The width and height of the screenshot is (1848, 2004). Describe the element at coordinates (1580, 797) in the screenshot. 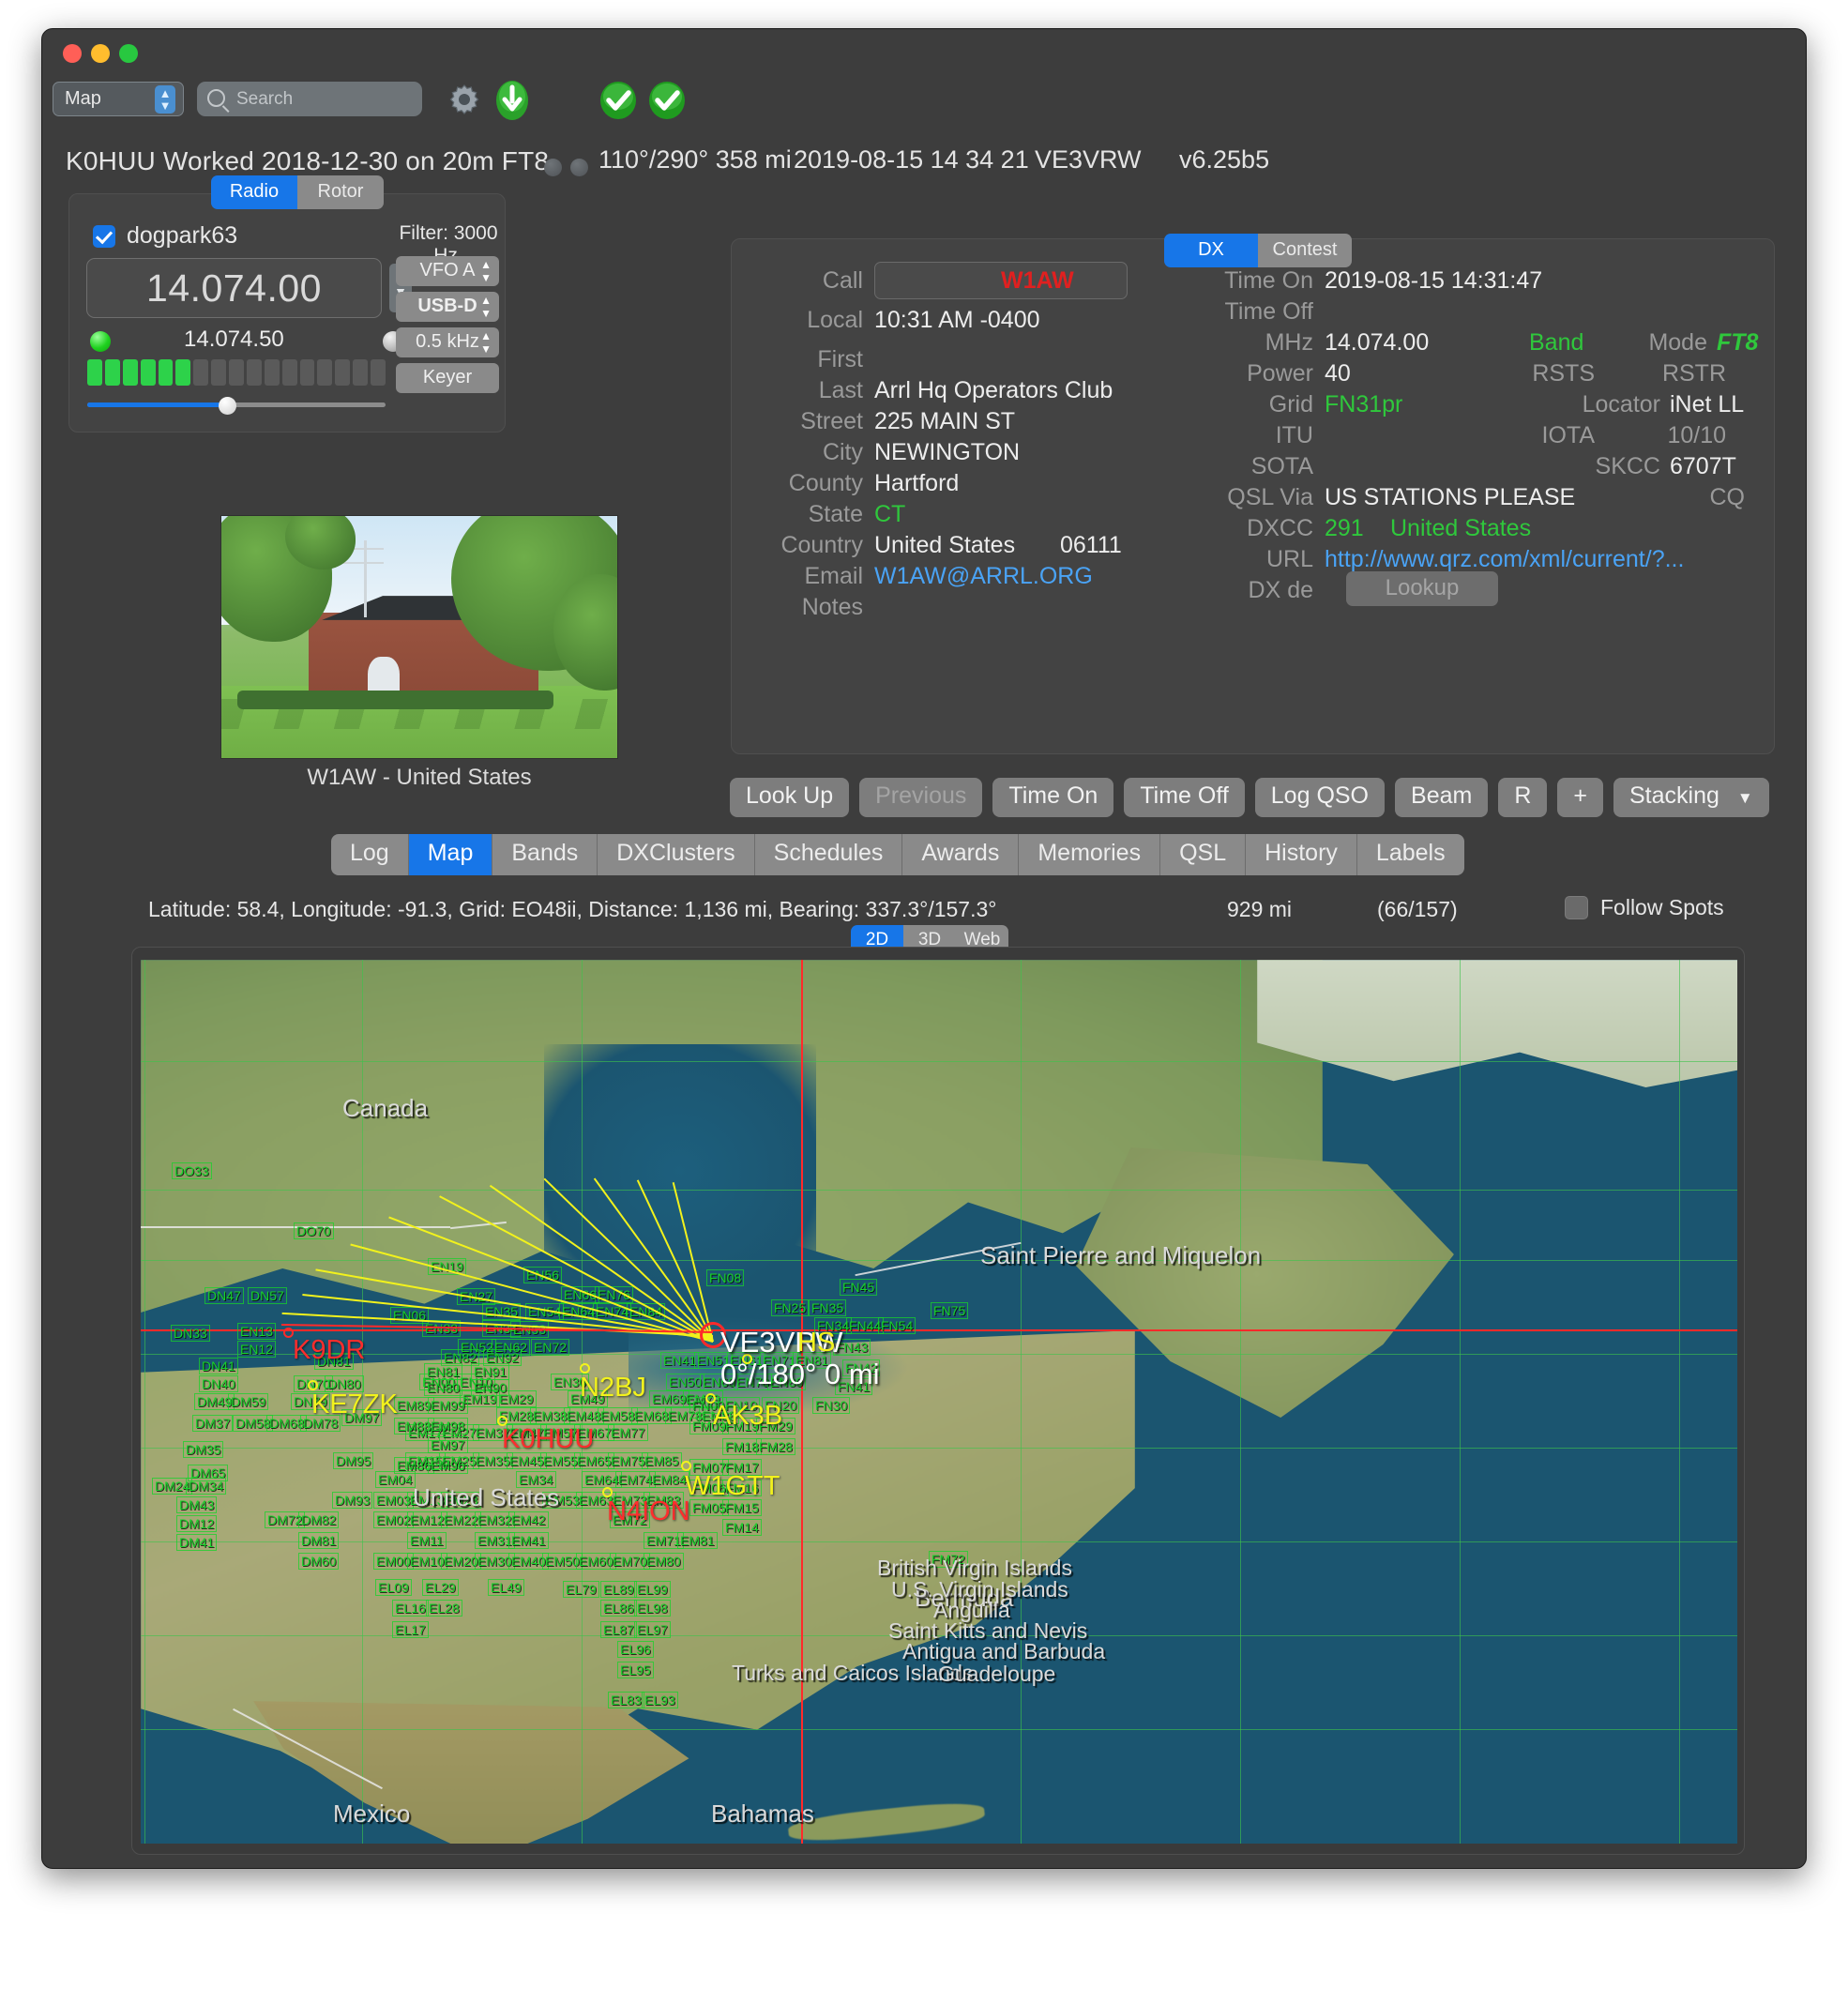

I see `plus-button: +` at that location.